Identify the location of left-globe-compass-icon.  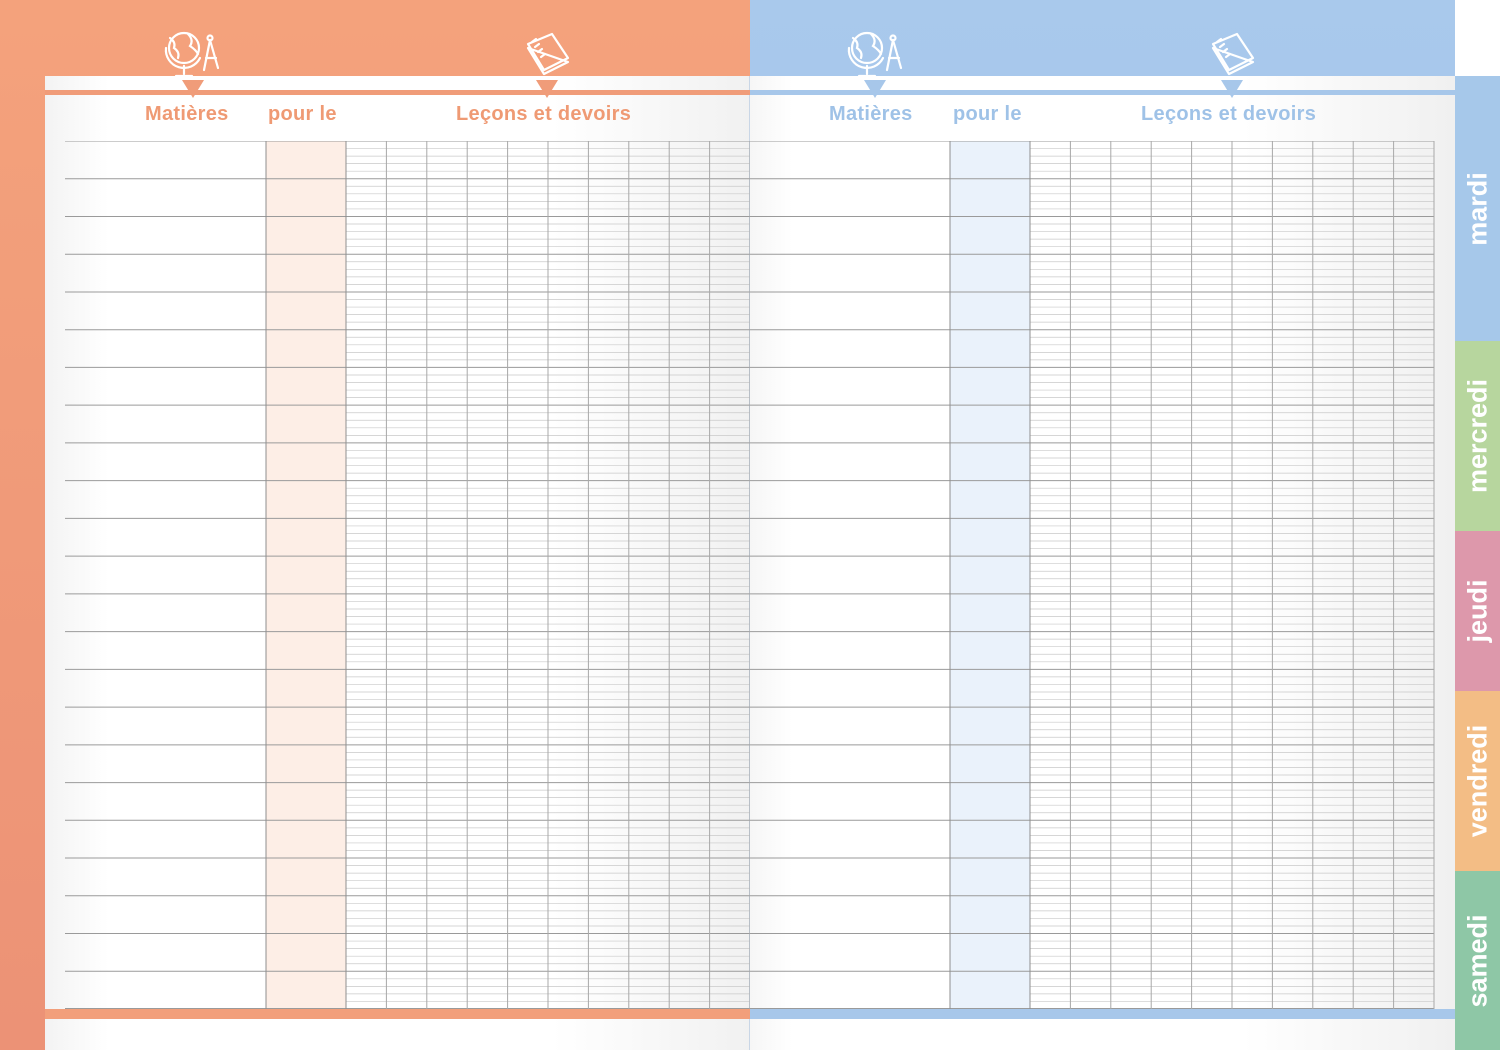
(192, 54).